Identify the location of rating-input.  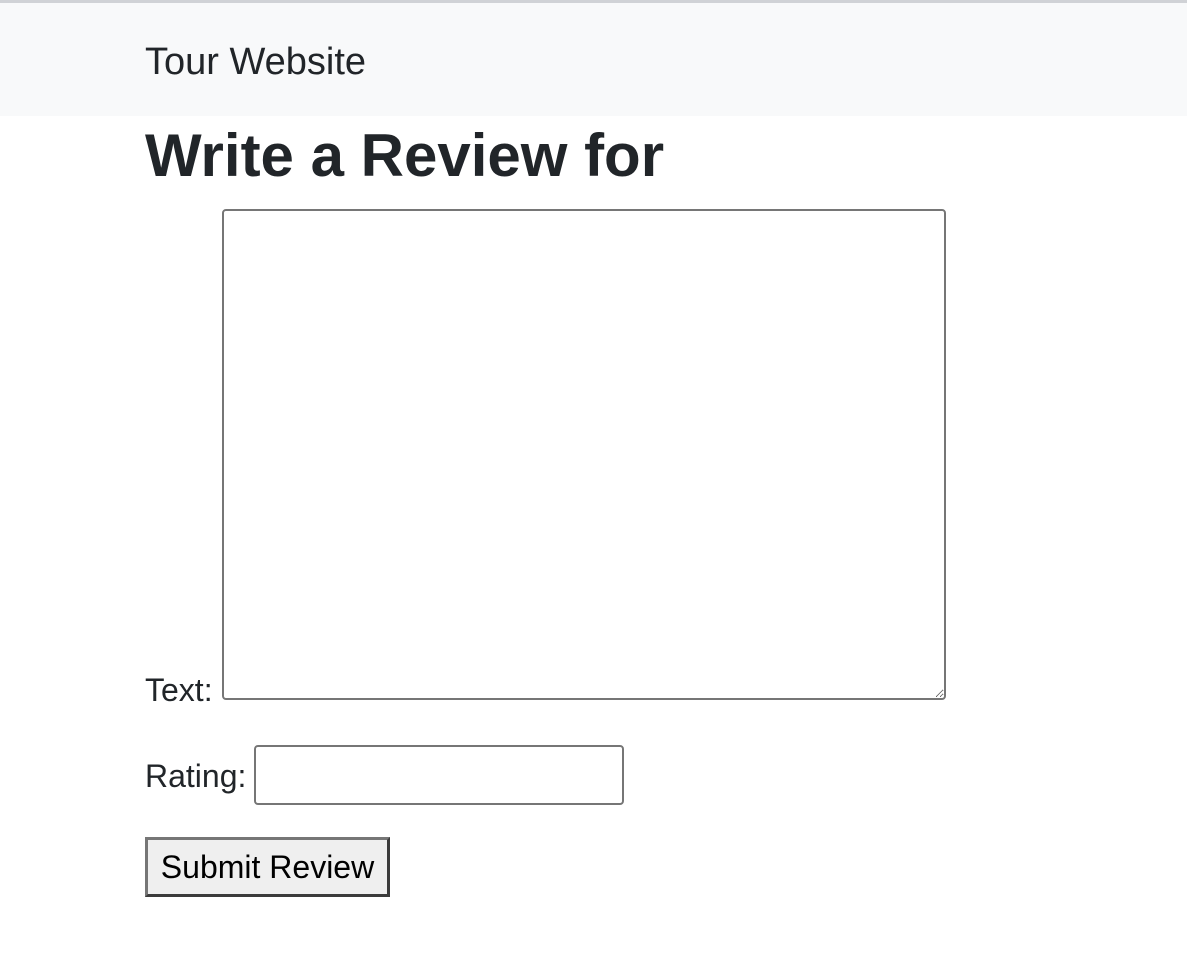
(439, 775).